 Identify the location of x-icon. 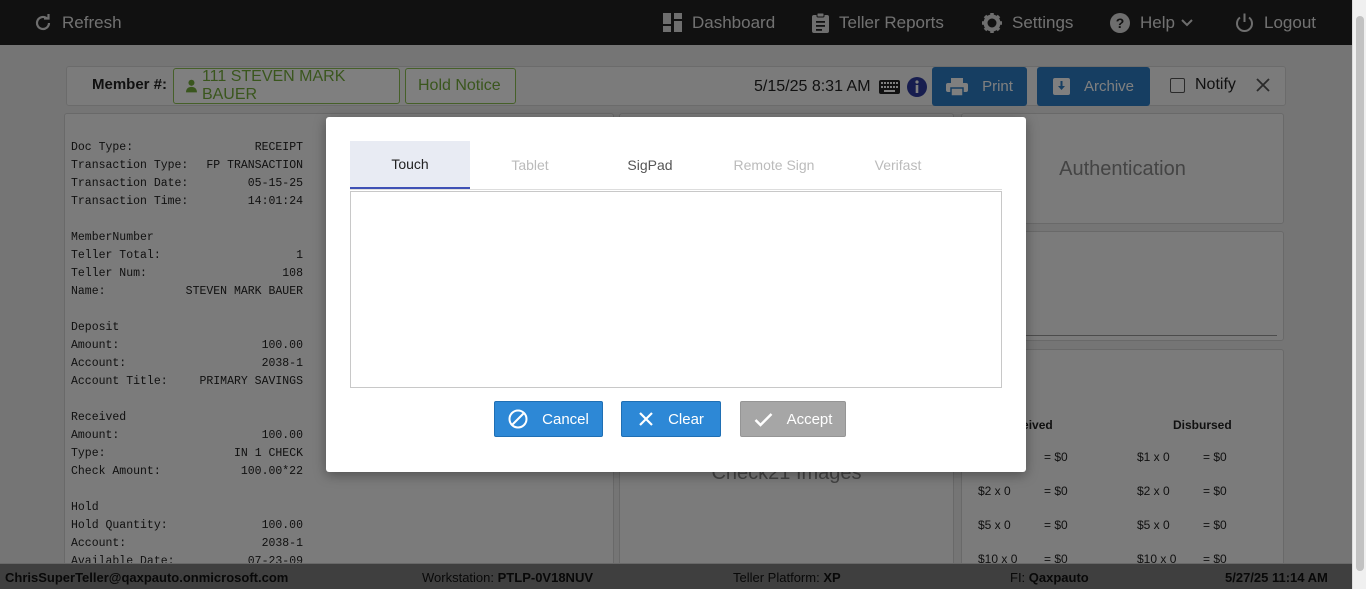
(646, 419).